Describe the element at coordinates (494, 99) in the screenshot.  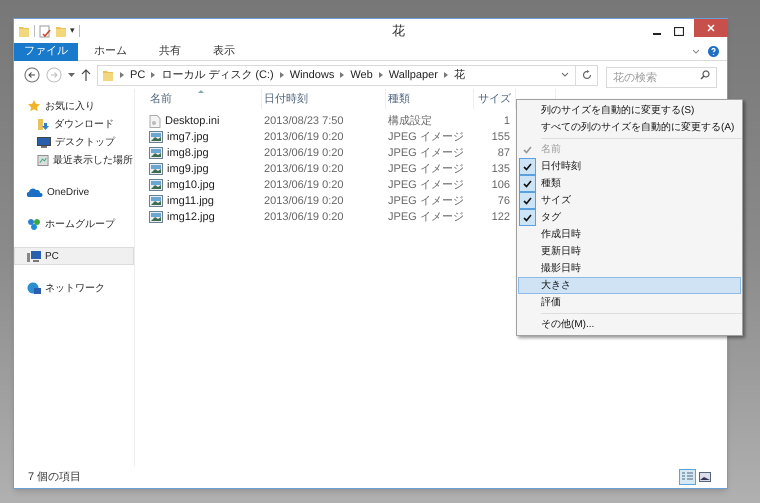
I see `column-header: サイズ` at that location.